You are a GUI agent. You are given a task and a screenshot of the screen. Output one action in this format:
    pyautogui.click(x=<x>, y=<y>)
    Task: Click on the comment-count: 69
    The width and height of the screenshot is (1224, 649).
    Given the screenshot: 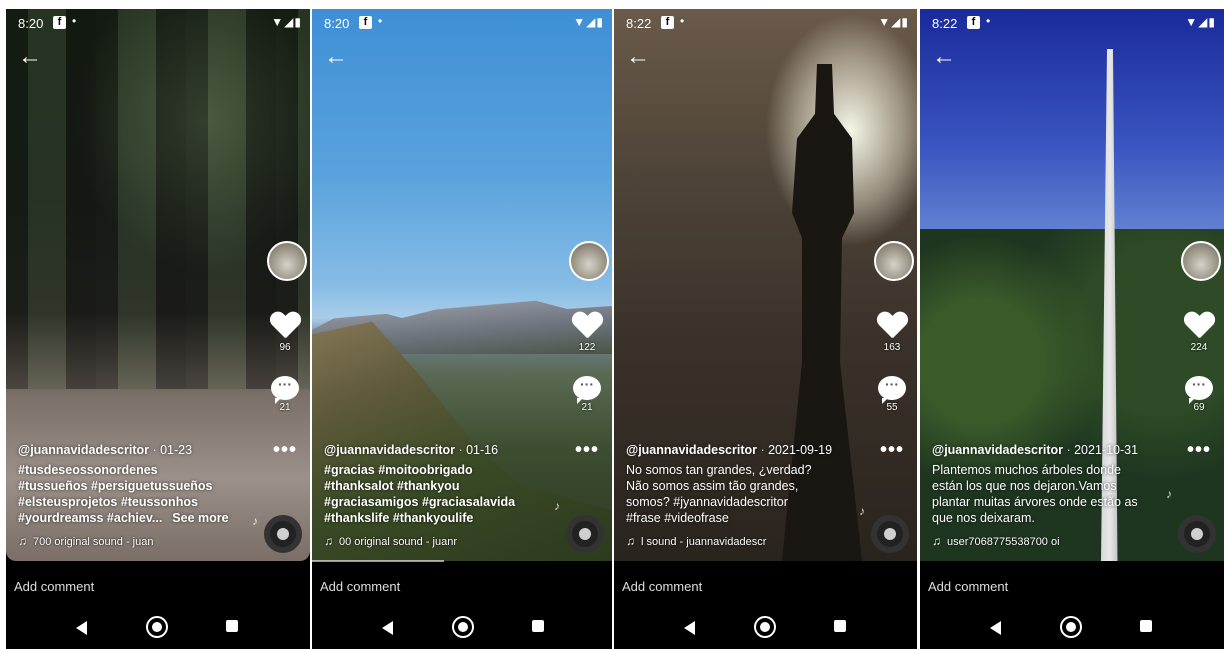 What is the action you would take?
    pyautogui.click(x=1199, y=407)
    